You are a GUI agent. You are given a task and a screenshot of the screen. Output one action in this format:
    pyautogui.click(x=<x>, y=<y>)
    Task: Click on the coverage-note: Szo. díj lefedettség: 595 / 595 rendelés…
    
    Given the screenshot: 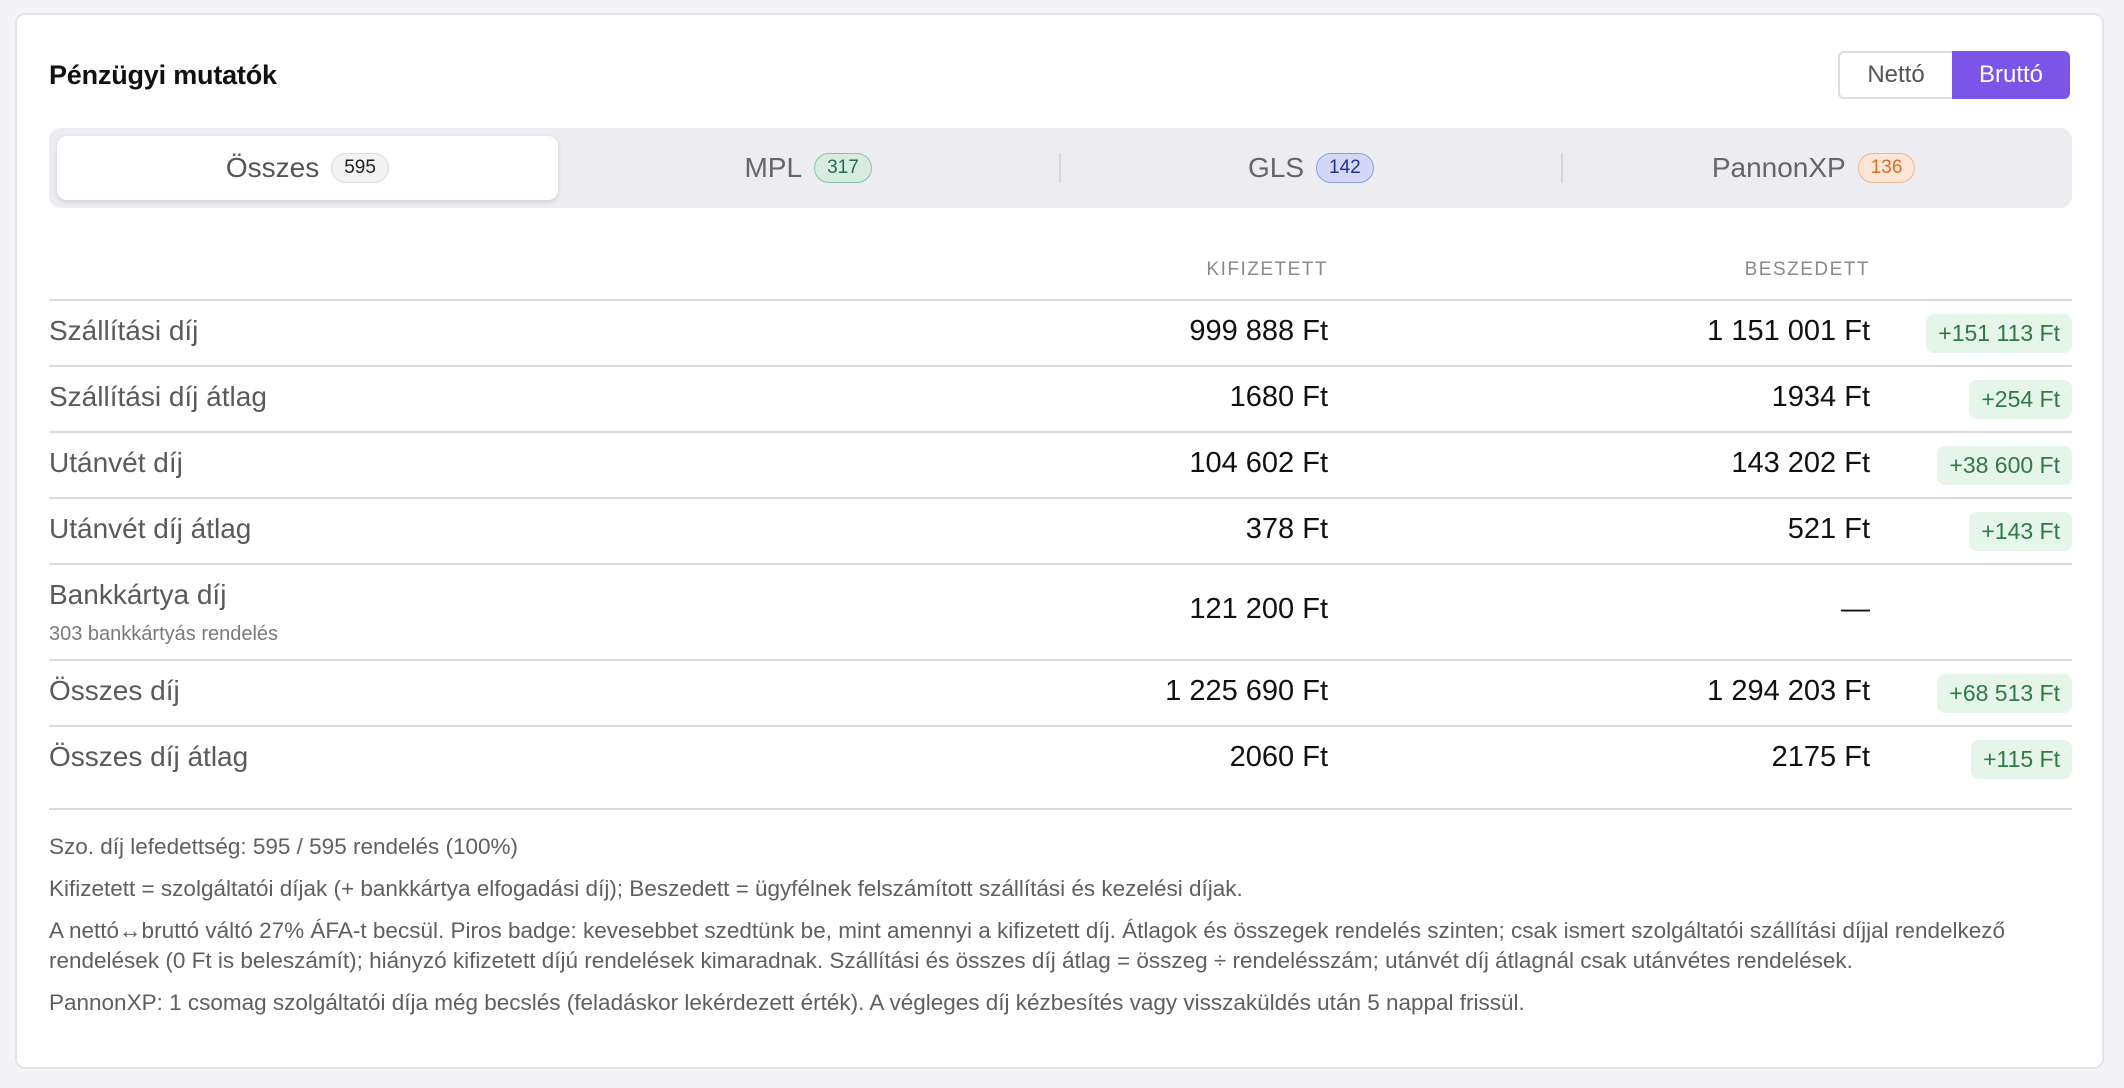 What is the action you would take?
    pyautogui.click(x=284, y=846)
    